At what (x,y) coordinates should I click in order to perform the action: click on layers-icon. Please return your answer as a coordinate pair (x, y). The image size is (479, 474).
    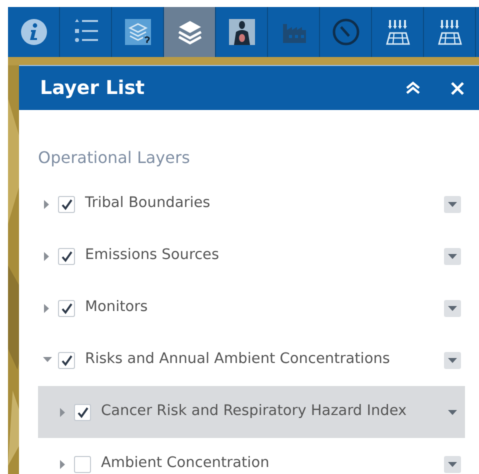
    Looking at the image, I should click on (190, 32).